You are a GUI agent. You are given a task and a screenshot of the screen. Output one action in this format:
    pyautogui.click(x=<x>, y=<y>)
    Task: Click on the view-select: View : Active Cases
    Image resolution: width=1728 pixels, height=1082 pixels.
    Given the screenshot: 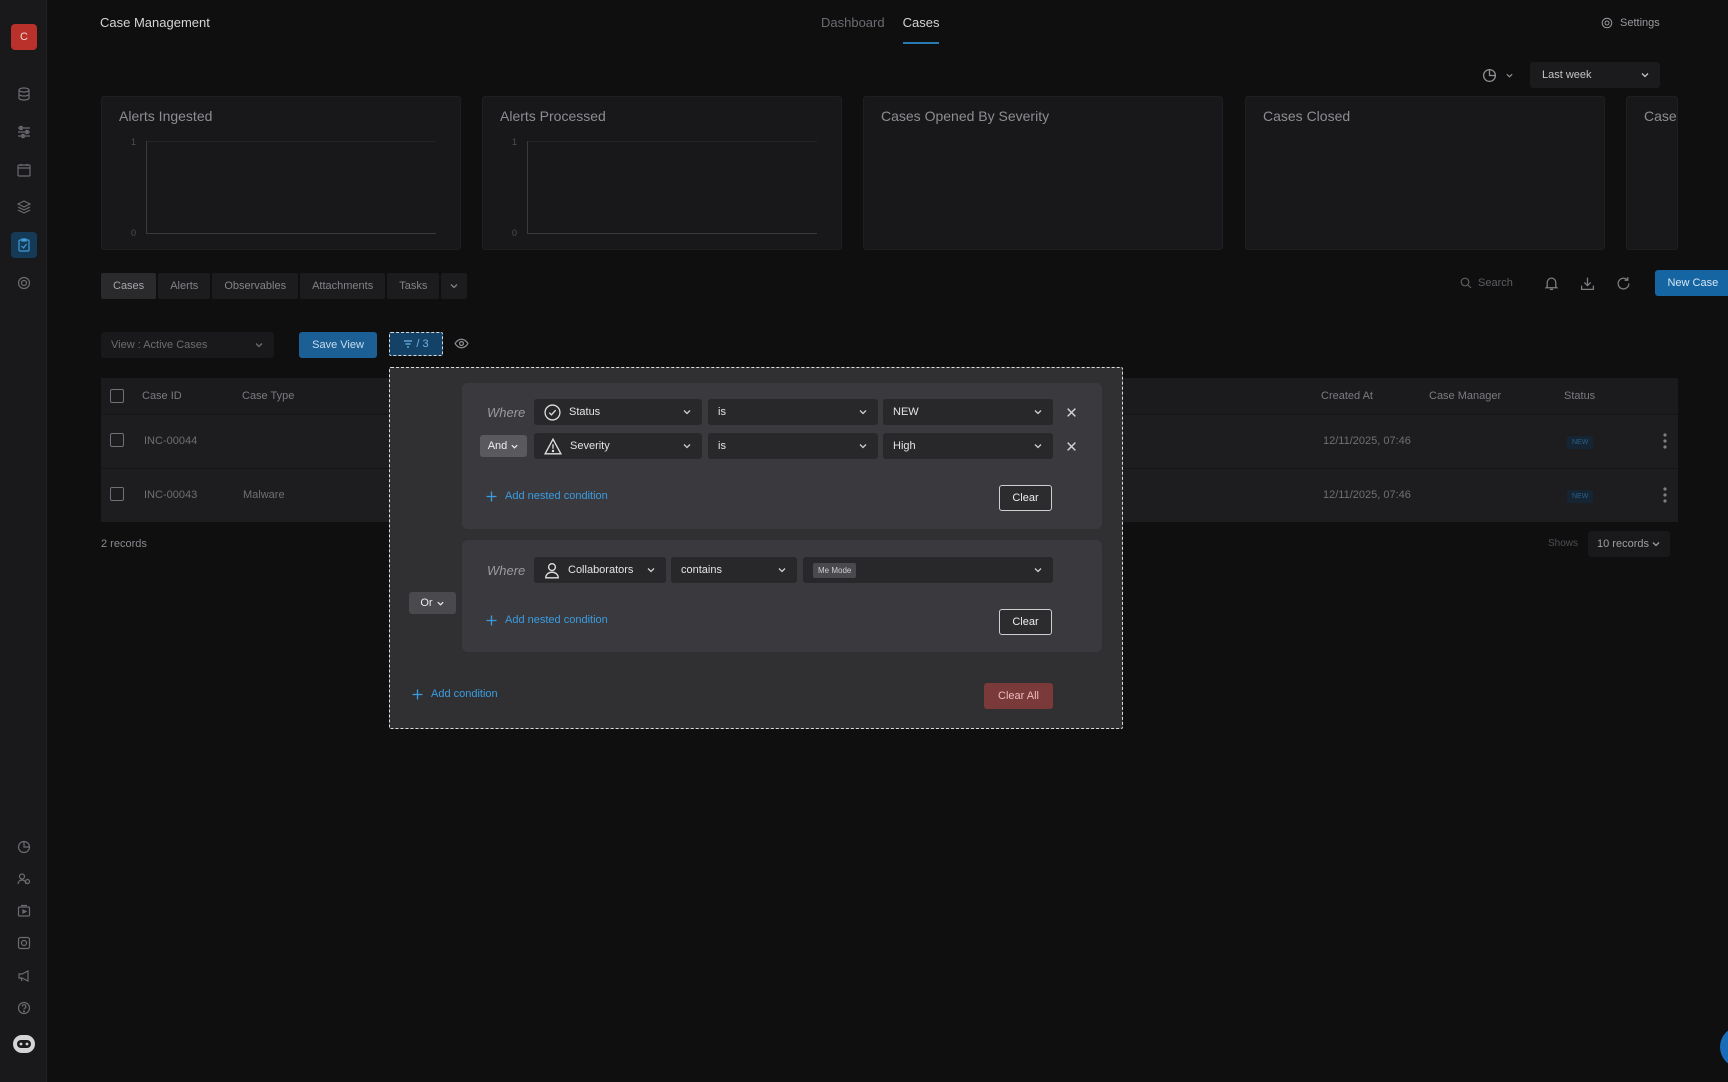 What is the action you would take?
    pyautogui.click(x=187, y=345)
    